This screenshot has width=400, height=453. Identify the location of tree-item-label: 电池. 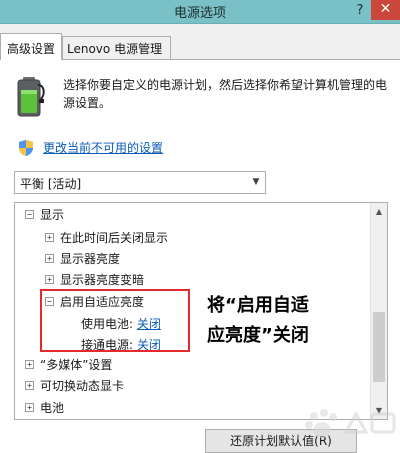
(52, 408).